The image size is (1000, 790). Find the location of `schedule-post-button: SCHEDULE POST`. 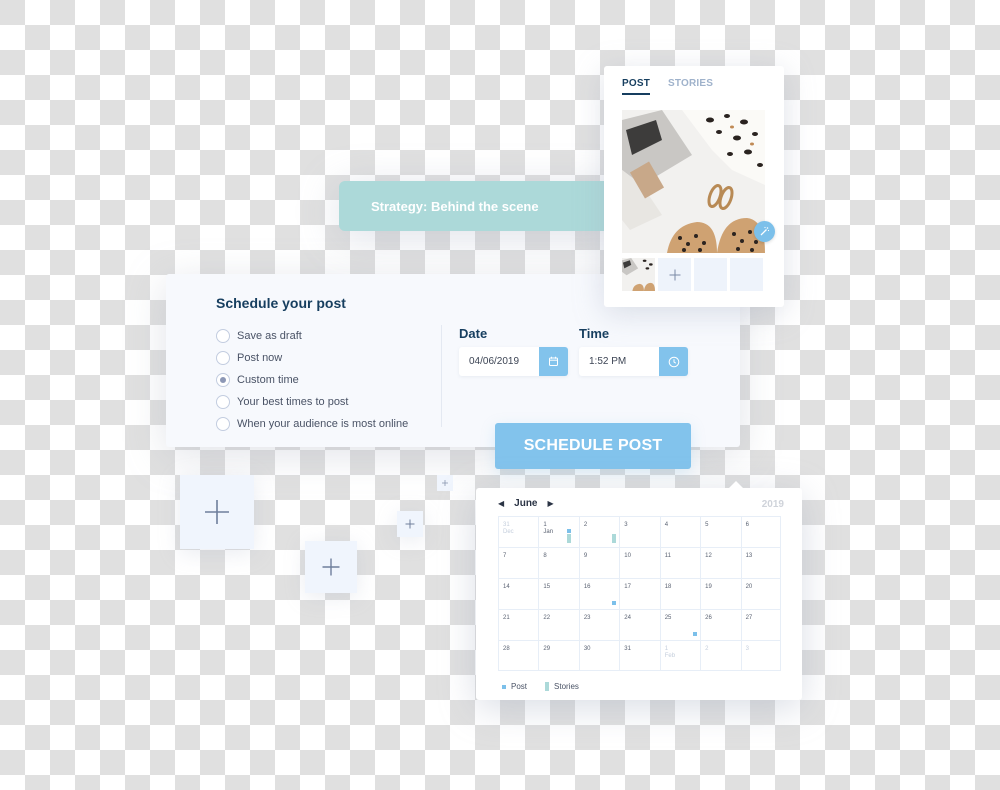

schedule-post-button: SCHEDULE POST is located at coordinates (593, 446).